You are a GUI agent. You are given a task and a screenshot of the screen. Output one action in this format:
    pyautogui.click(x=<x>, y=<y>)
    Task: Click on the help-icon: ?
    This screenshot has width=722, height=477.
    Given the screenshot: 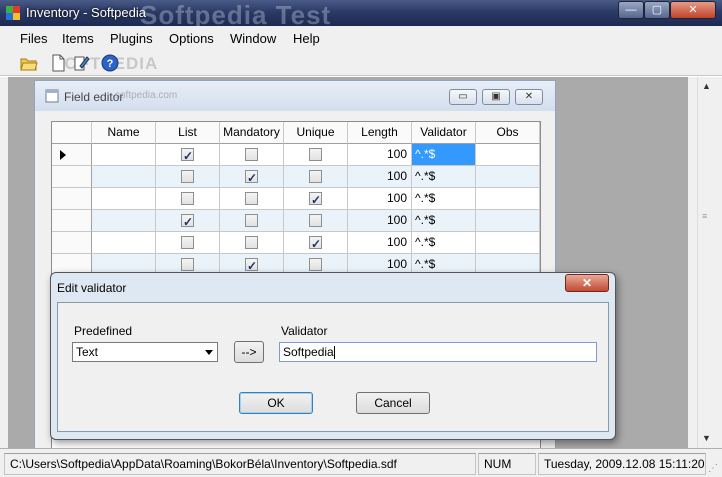 What is the action you would take?
    pyautogui.click(x=110, y=63)
    